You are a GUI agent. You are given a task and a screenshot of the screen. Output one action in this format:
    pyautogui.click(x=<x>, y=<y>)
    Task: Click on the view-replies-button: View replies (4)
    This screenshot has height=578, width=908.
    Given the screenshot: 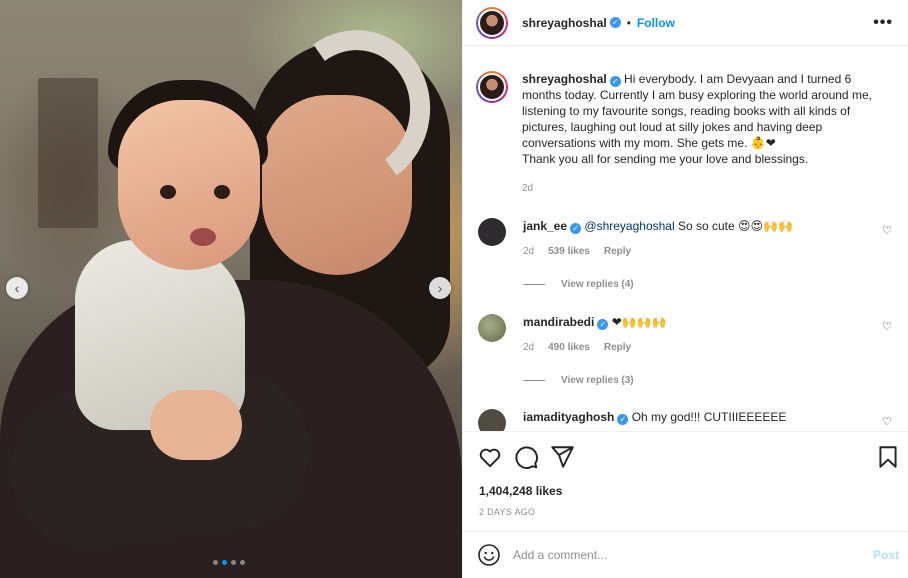 What is the action you would take?
    pyautogui.click(x=578, y=284)
    